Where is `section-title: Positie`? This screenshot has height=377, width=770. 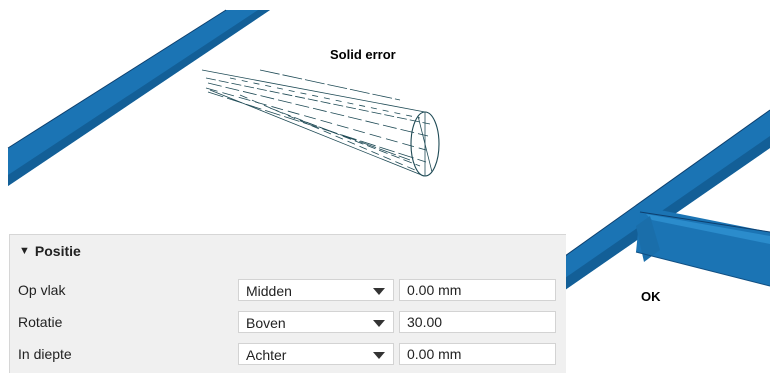 section-title: Positie is located at coordinates (57, 251).